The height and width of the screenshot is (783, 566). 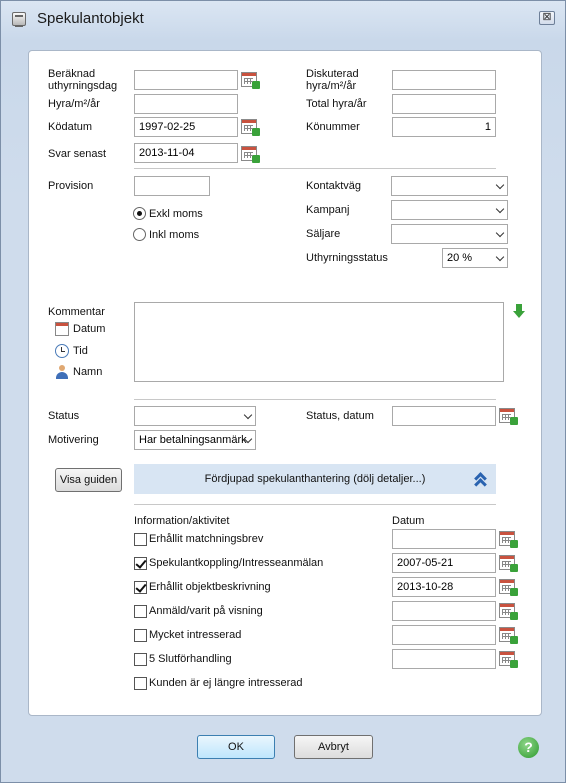 What do you see at coordinates (186, 80) in the screenshot?
I see `beraknad-uthyrningsdag-input` at bounding box center [186, 80].